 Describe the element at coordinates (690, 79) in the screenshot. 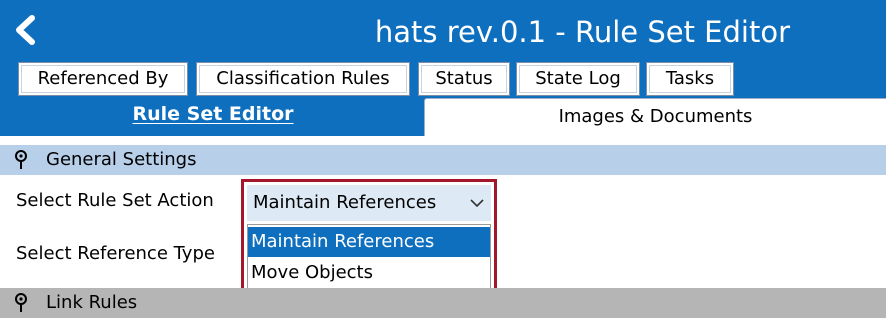

I see `tab-tasks: Tasks` at that location.